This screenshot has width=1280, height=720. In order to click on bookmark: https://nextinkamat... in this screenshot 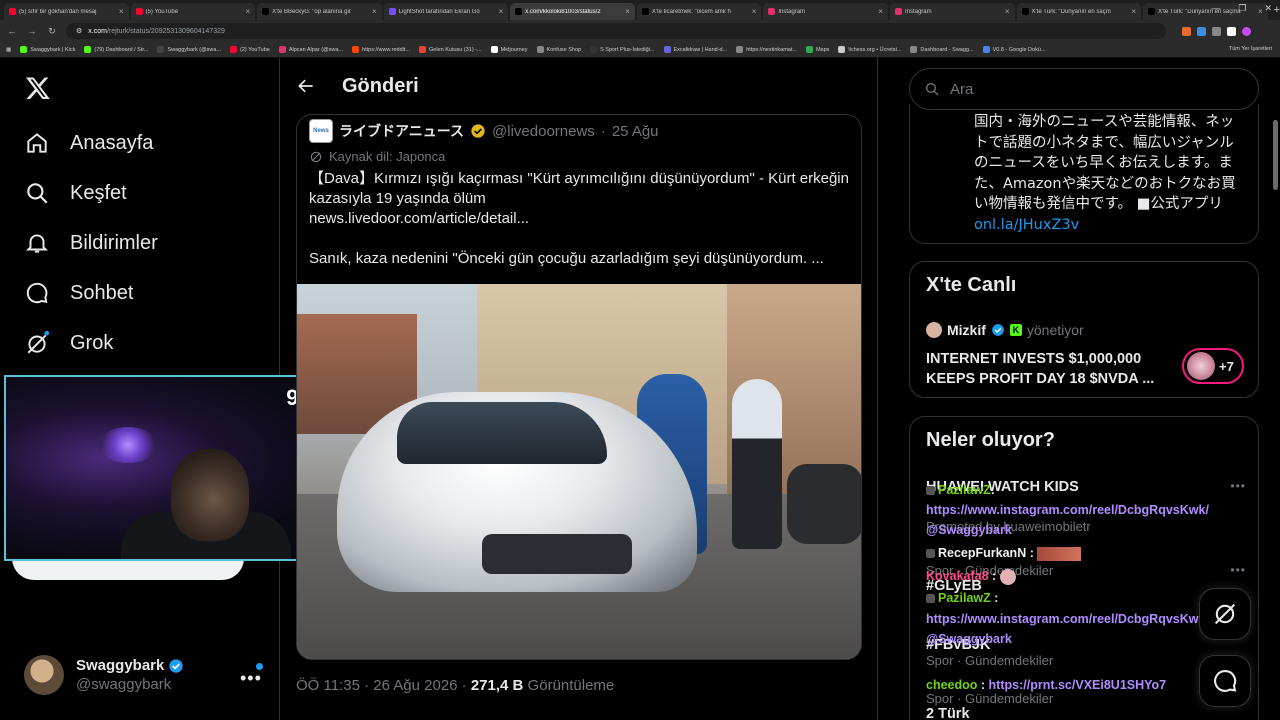, I will do `click(766, 49)`.